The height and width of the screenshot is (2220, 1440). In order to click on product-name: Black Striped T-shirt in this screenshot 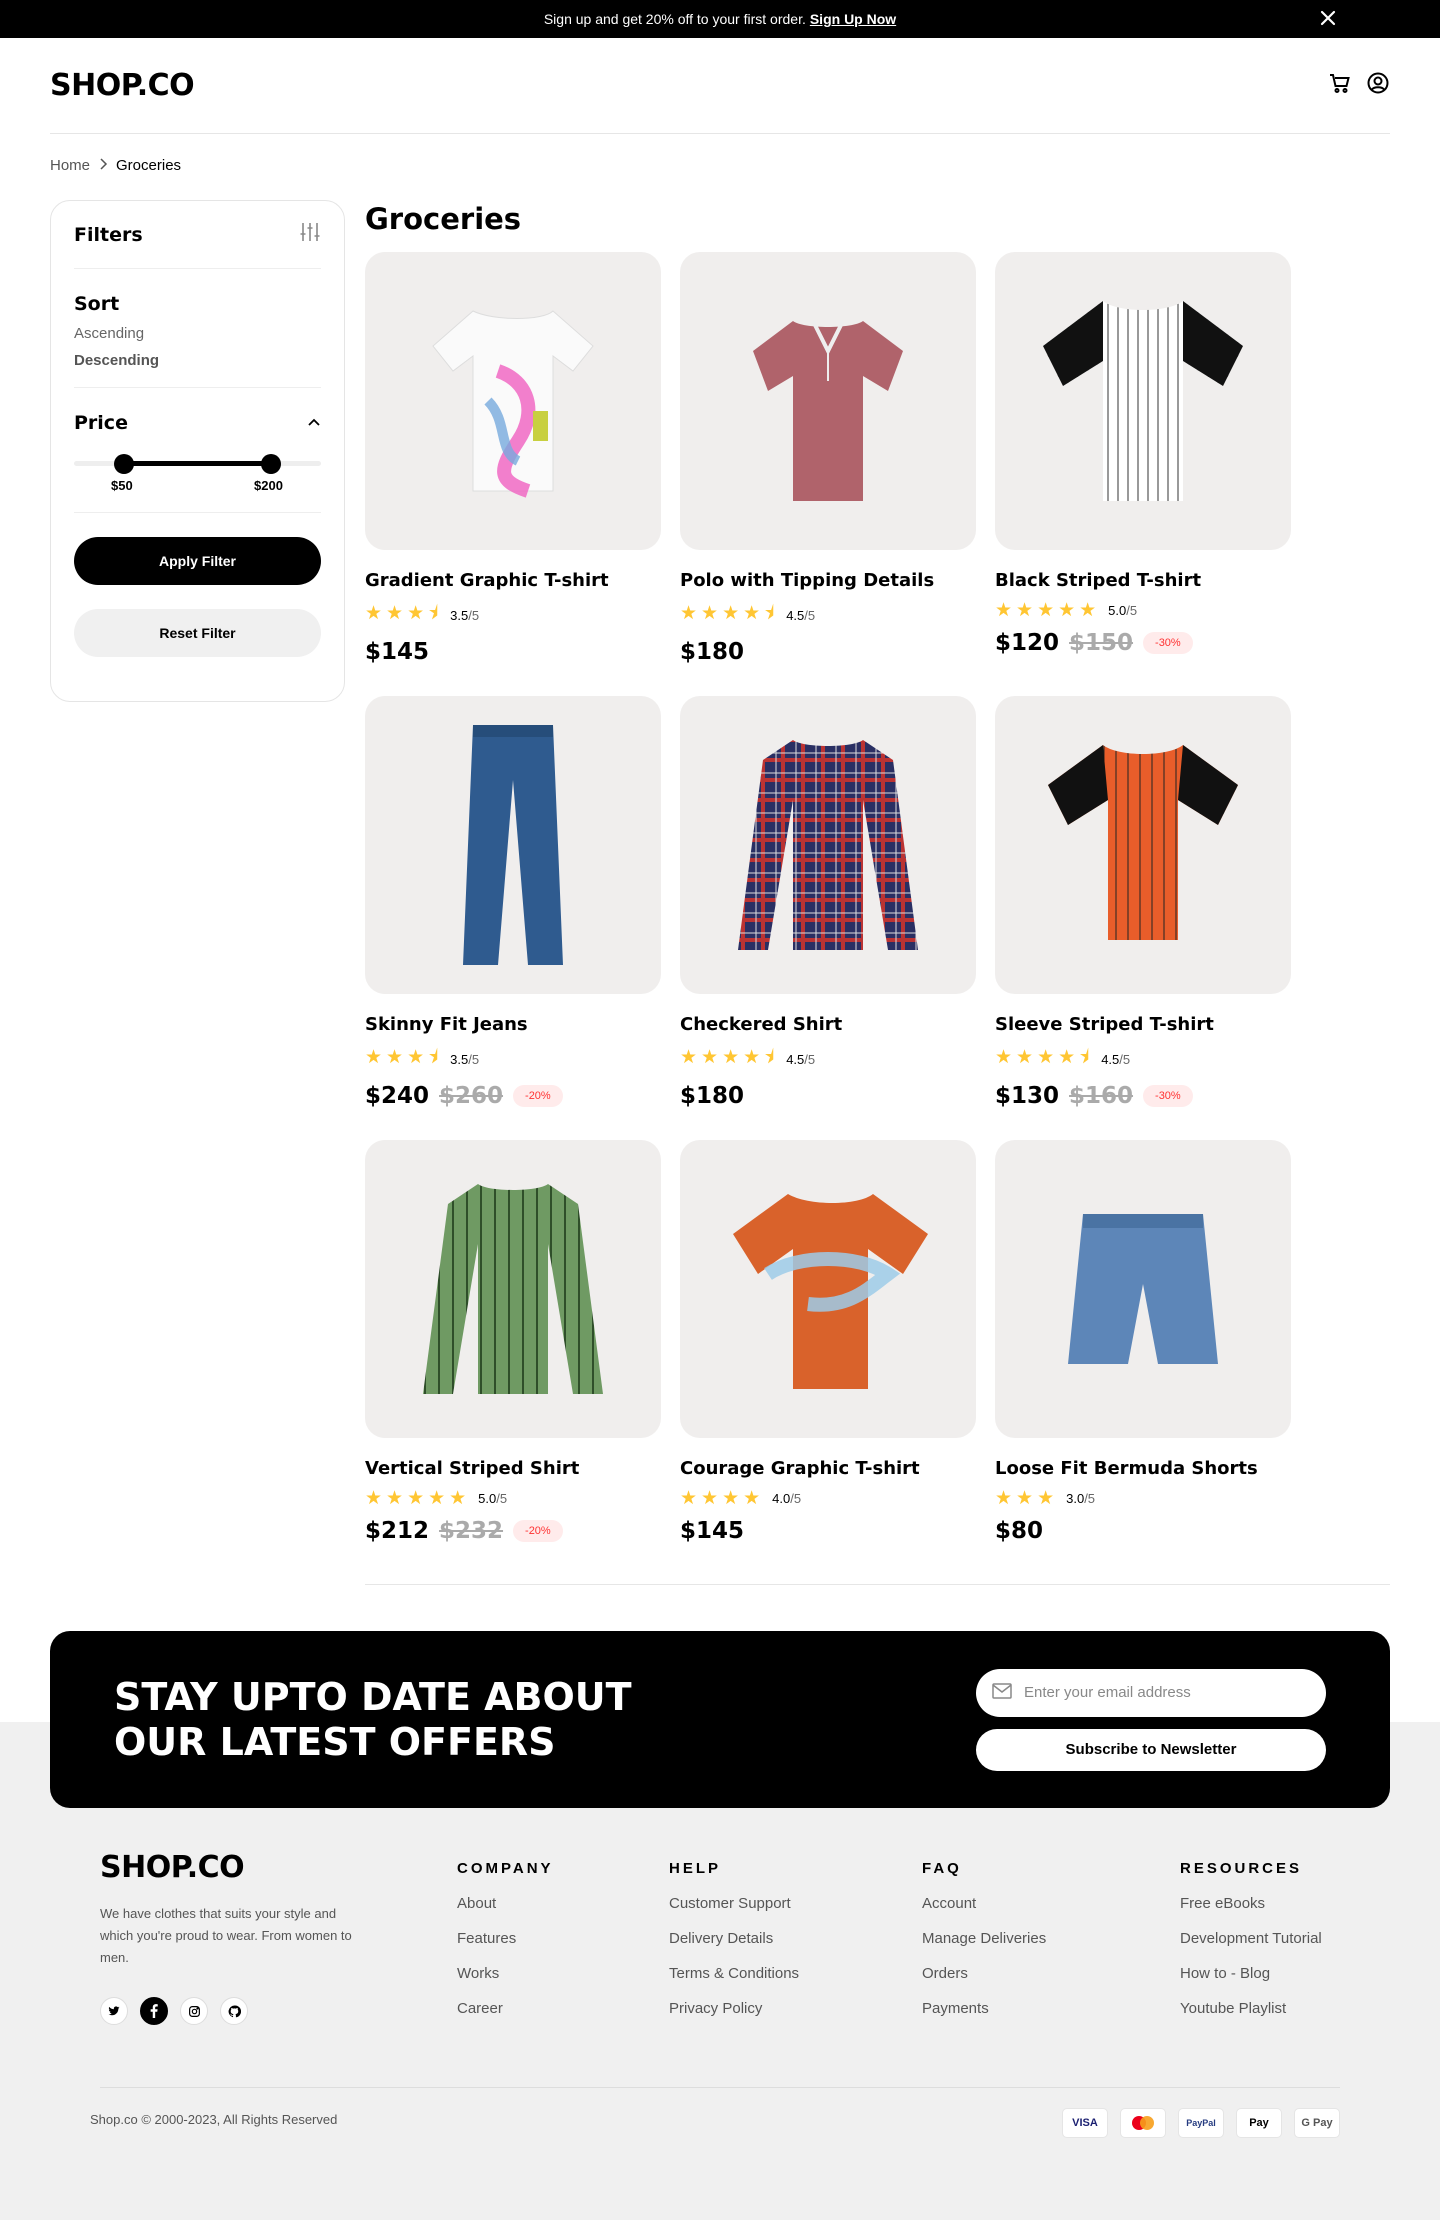, I will do `click(1143, 580)`.